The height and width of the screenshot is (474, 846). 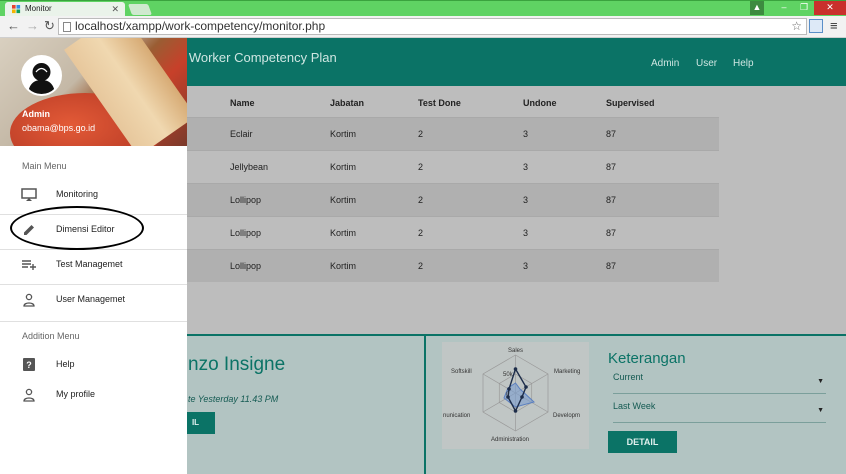 What do you see at coordinates (634, 406) in the screenshot?
I see `select-last-week-value: Last Week` at bounding box center [634, 406].